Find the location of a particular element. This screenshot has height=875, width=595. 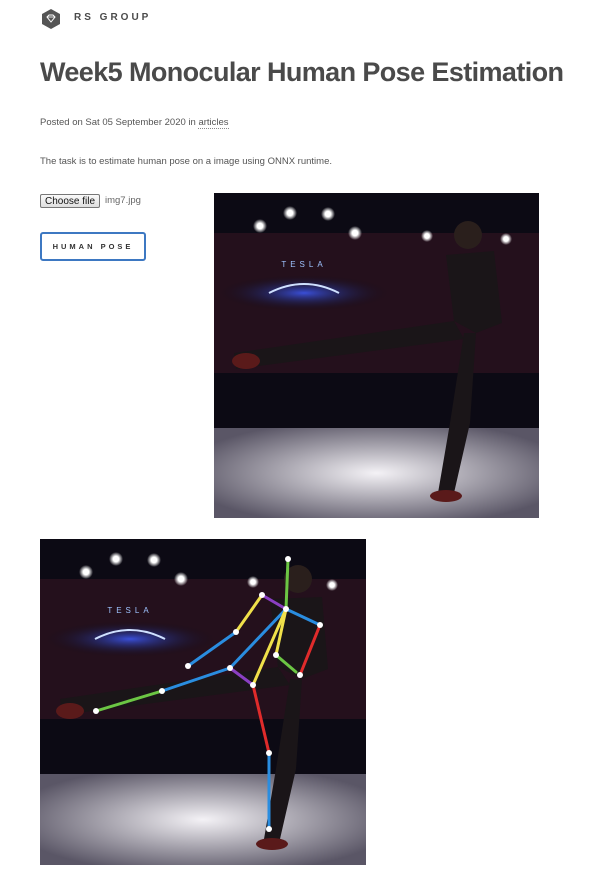

brand-name: RS GROUP is located at coordinates (112, 17).